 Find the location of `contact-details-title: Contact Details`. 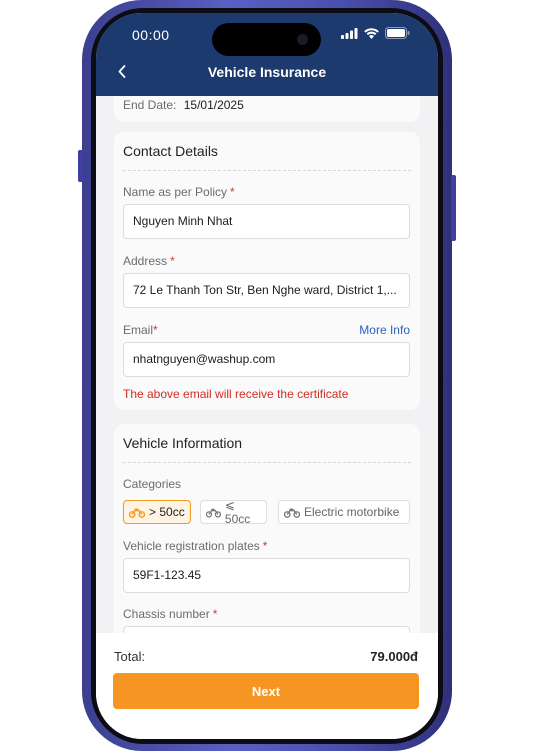

contact-details-title: Contact Details is located at coordinates (170, 151).